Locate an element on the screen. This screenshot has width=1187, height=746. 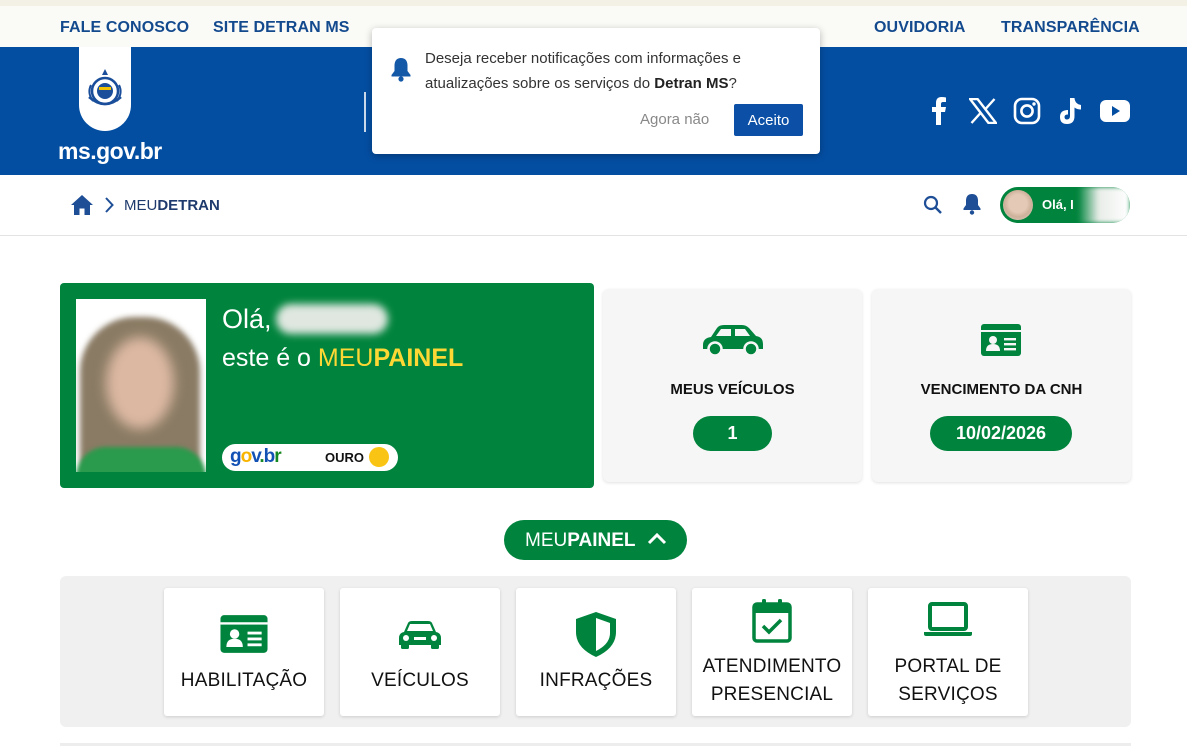
laptop-icon is located at coordinates (948, 620).